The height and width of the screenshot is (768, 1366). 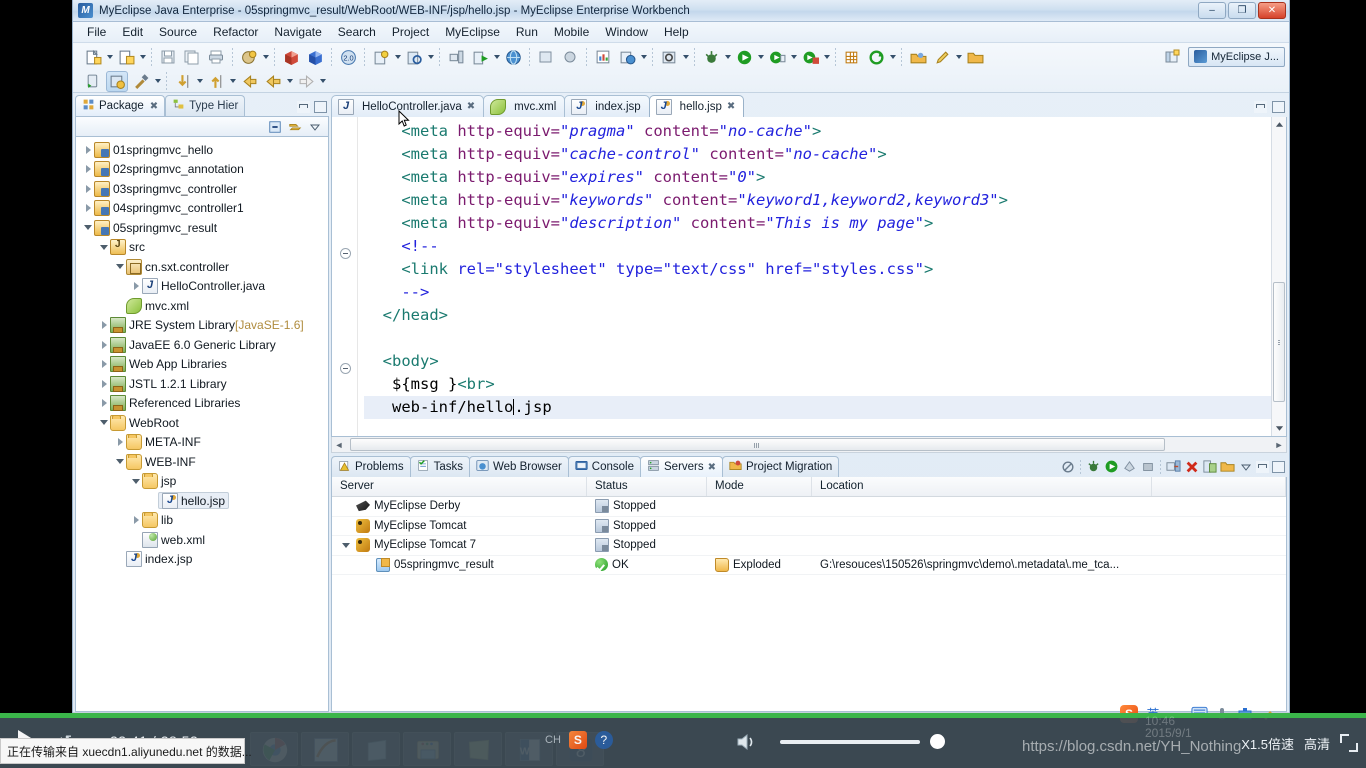 What do you see at coordinates (1317, 743) in the screenshot?
I see `quality-label: 高清` at bounding box center [1317, 743].